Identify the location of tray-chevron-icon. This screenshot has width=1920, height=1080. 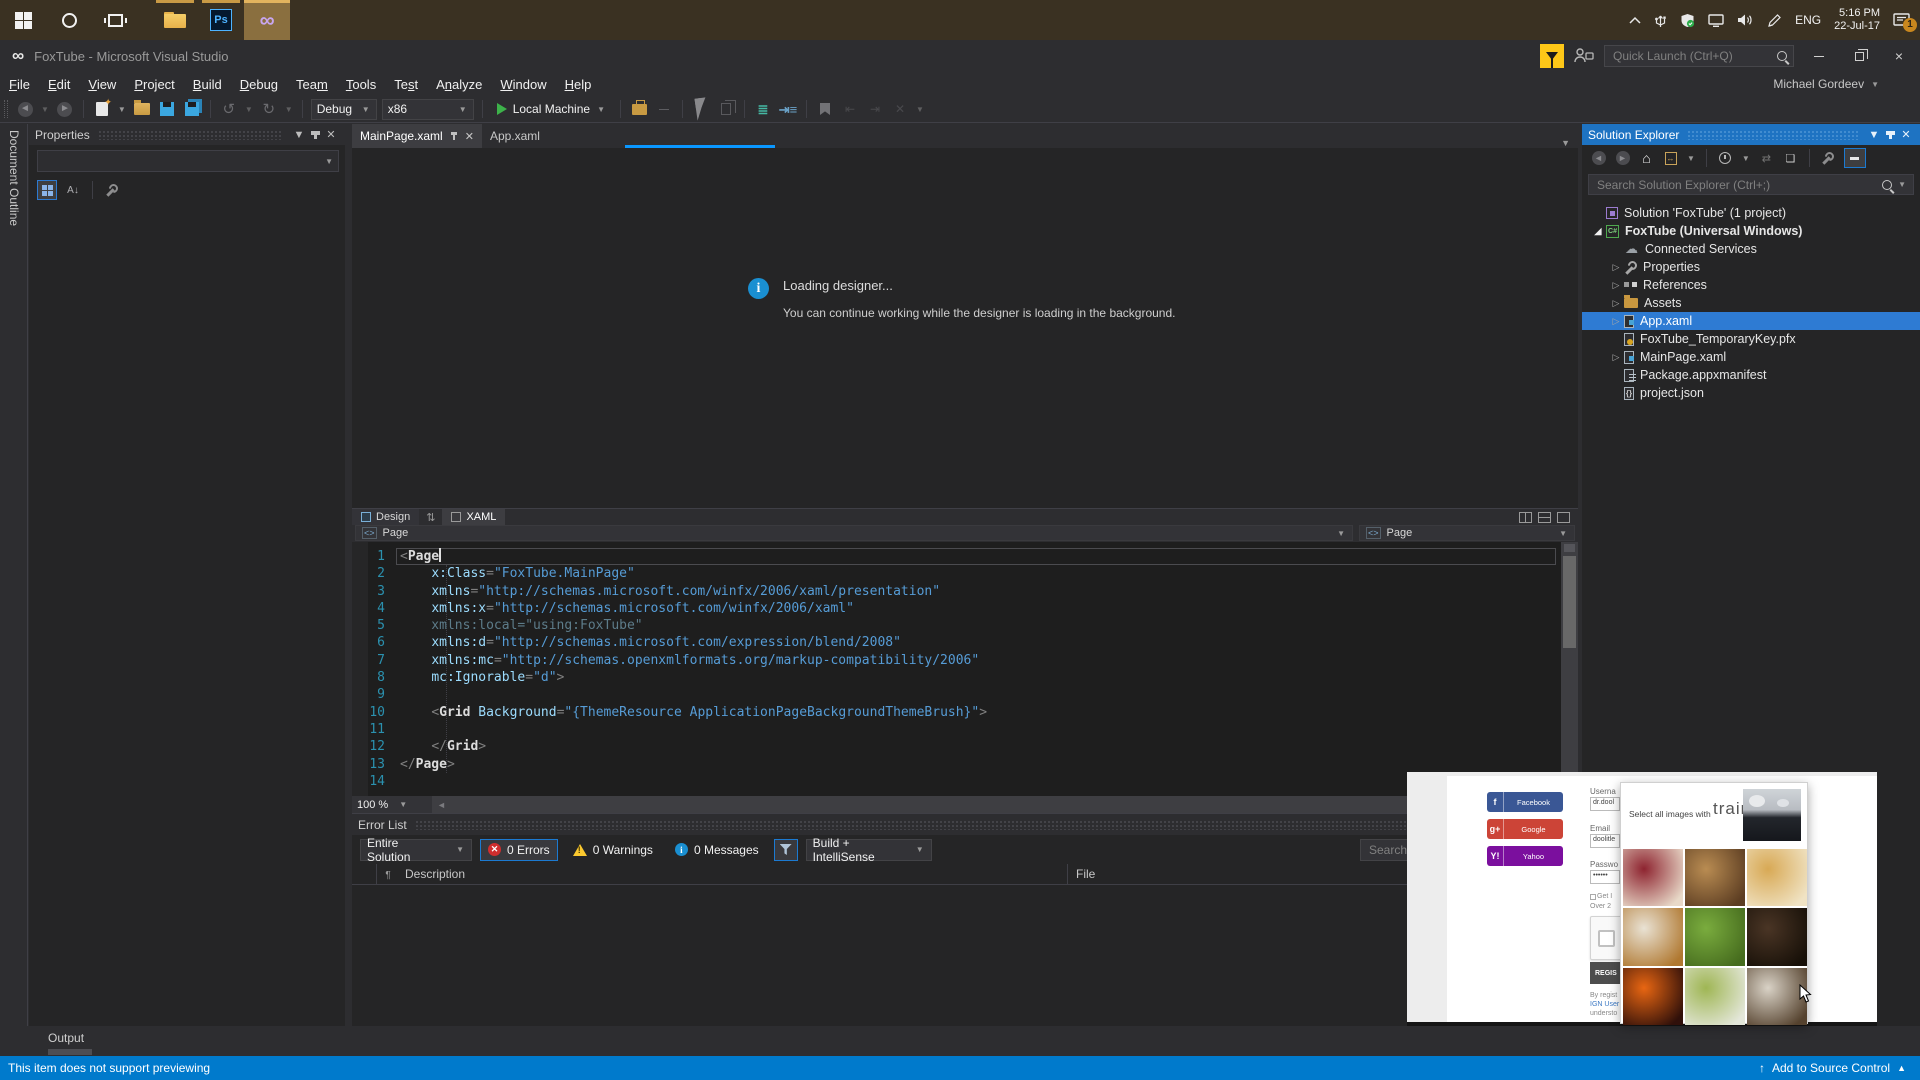
(1635, 20).